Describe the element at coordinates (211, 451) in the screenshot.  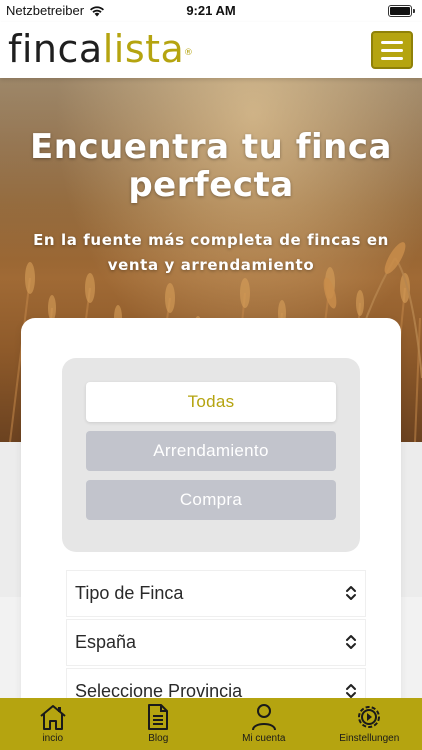
I see `segment-arrendamiento-button: Arrendamiento` at that location.